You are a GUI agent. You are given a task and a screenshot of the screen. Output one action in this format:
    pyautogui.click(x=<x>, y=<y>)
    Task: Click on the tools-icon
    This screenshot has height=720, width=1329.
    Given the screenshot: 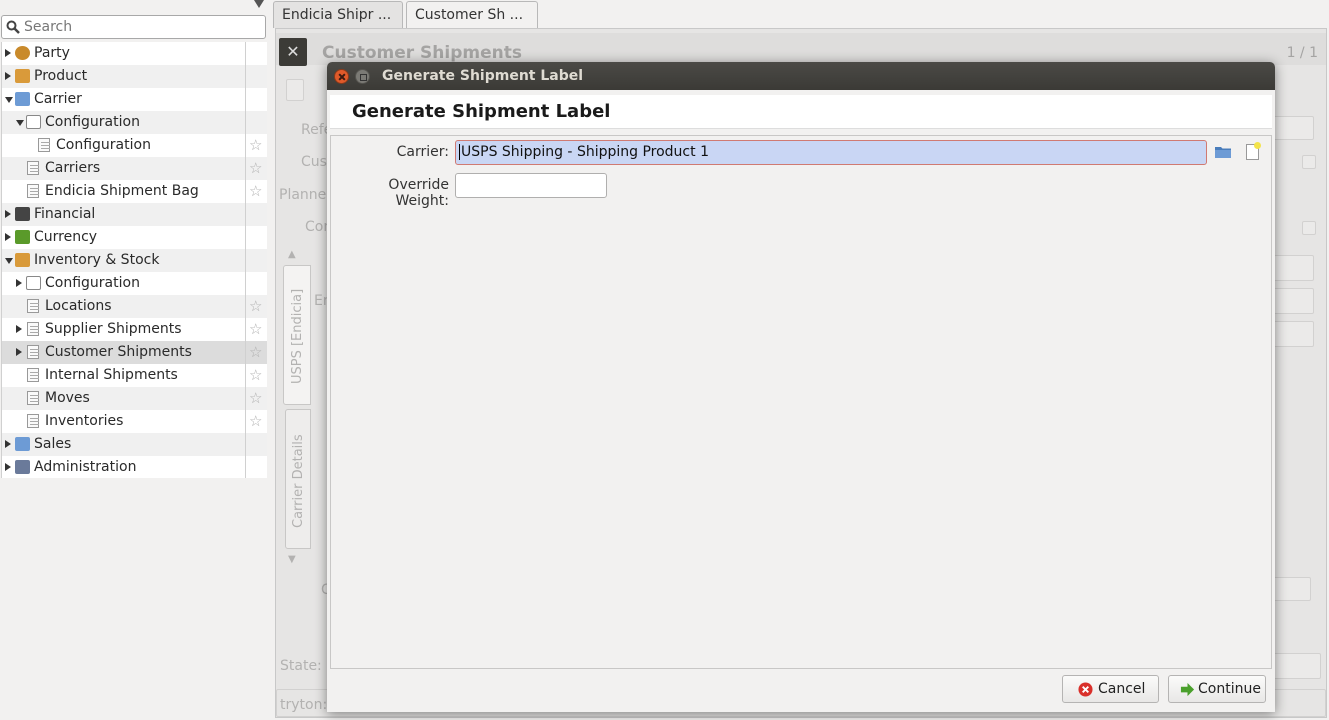 What is the action you would take?
    pyautogui.click(x=22, y=467)
    